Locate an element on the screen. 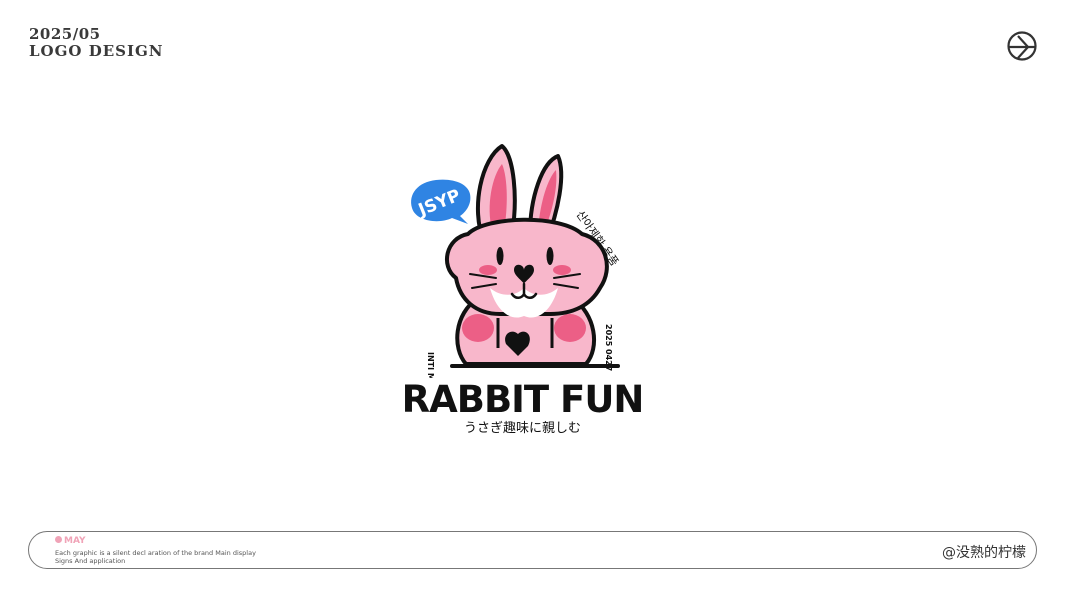 Image resolution: width=1067 pixels, height=600 pixels. speech-bubble: JSYP is located at coordinates (441, 201).